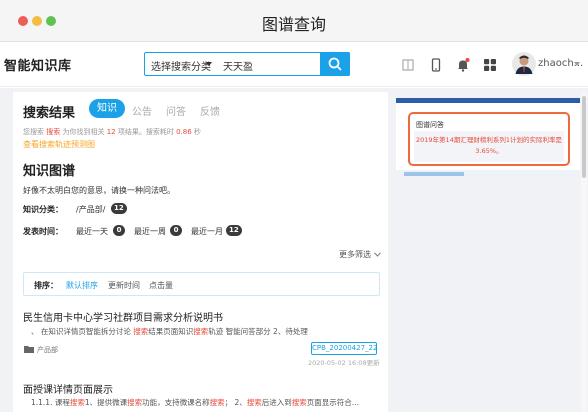  What do you see at coordinates (201, 284) in the screenshot?
I see `sort-bar: 排序： 默认排序 更新时间 点击量` at bounding box center [201, 284].